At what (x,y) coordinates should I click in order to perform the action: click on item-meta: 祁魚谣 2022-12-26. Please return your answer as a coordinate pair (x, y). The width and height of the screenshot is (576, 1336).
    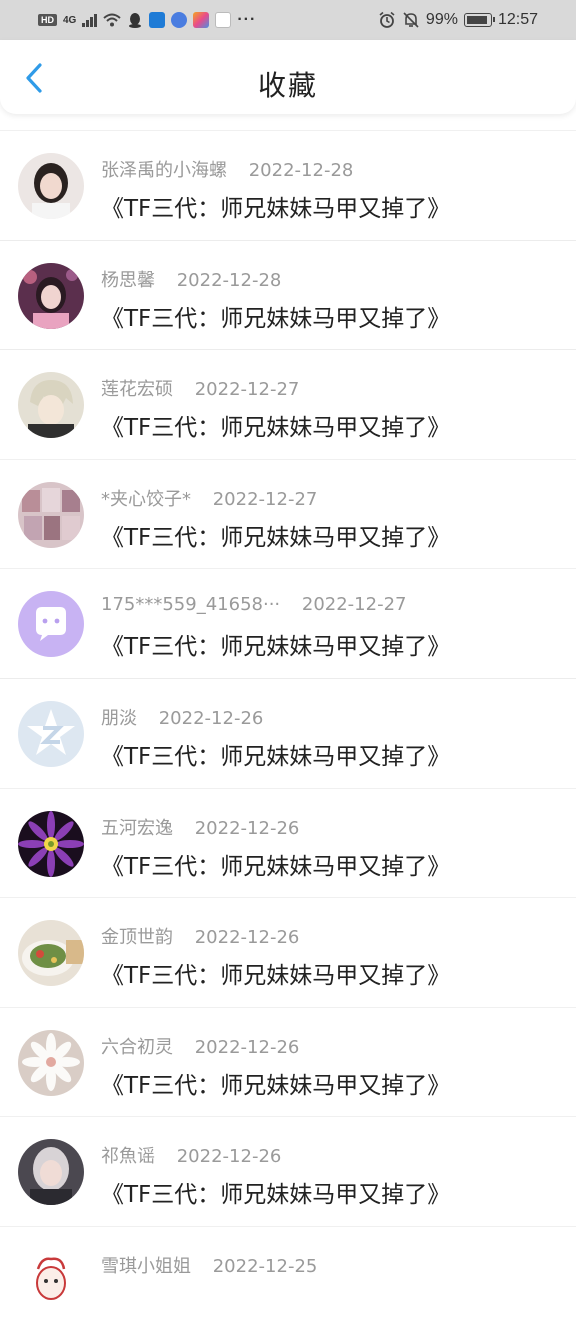
    Looking at the image, I should click on (333, 1155).